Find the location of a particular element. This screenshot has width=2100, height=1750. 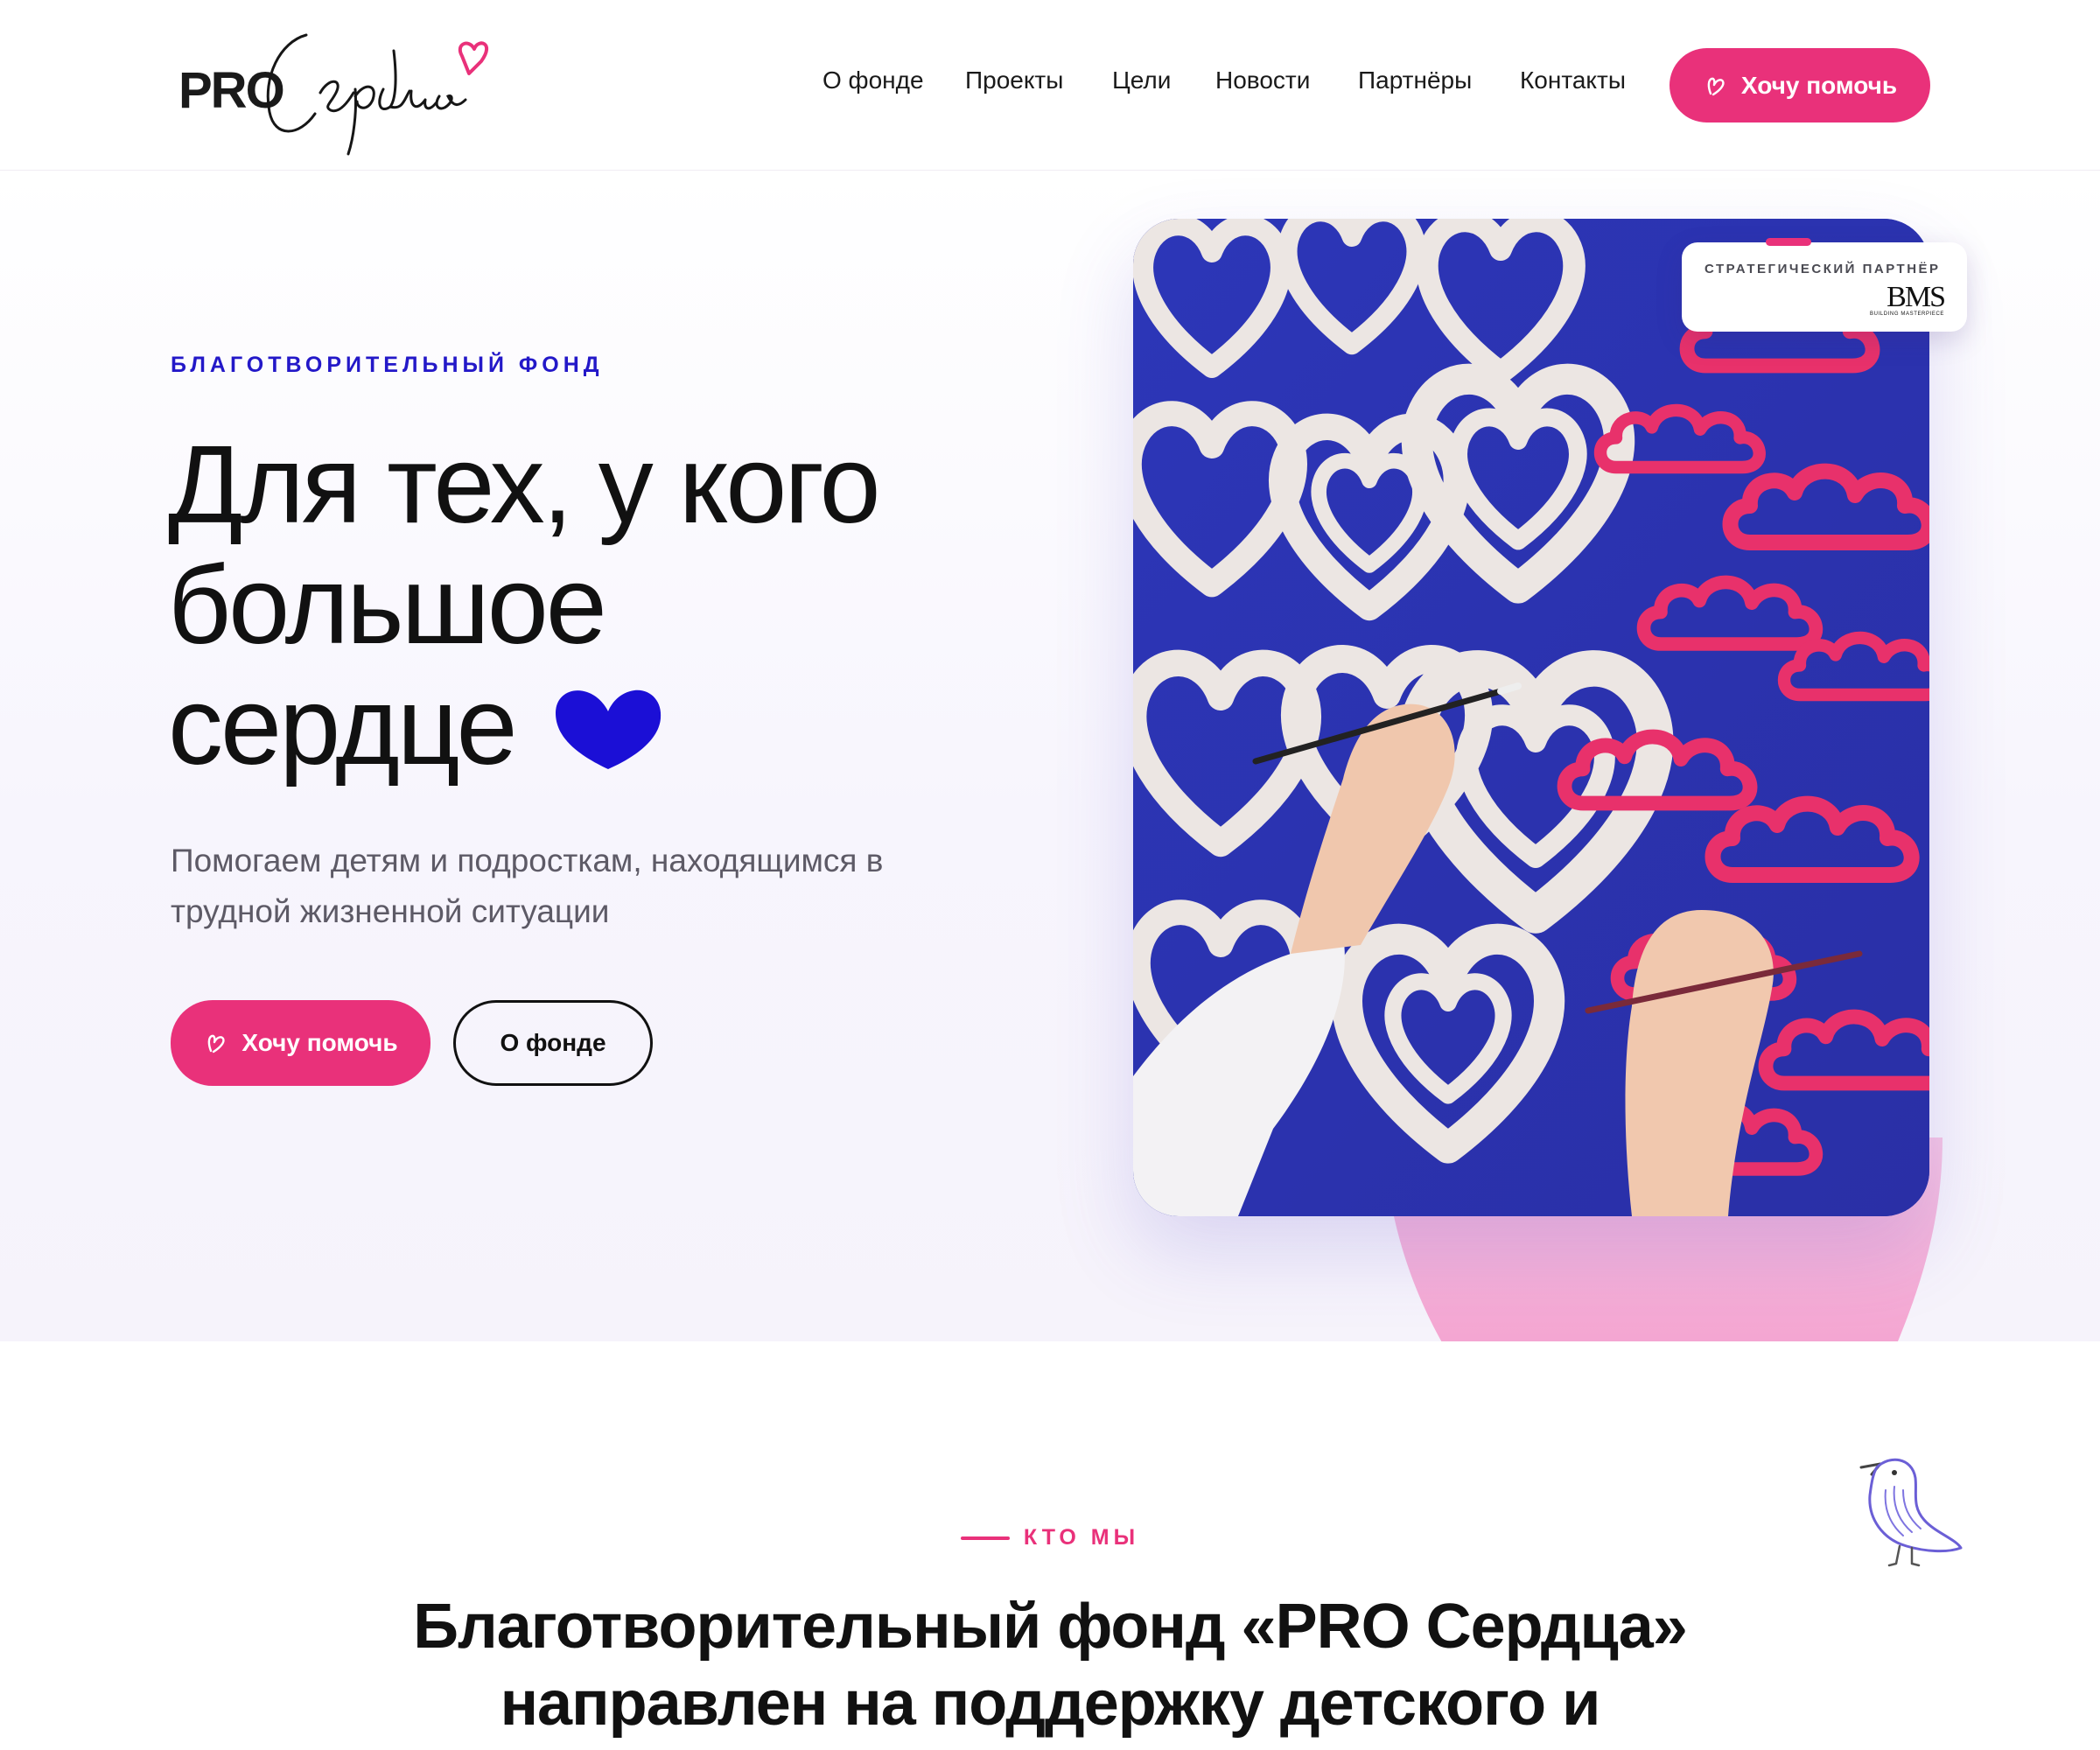

hero-headline: Для тех, у кого большое сердце is located at coordinates (605, 605).